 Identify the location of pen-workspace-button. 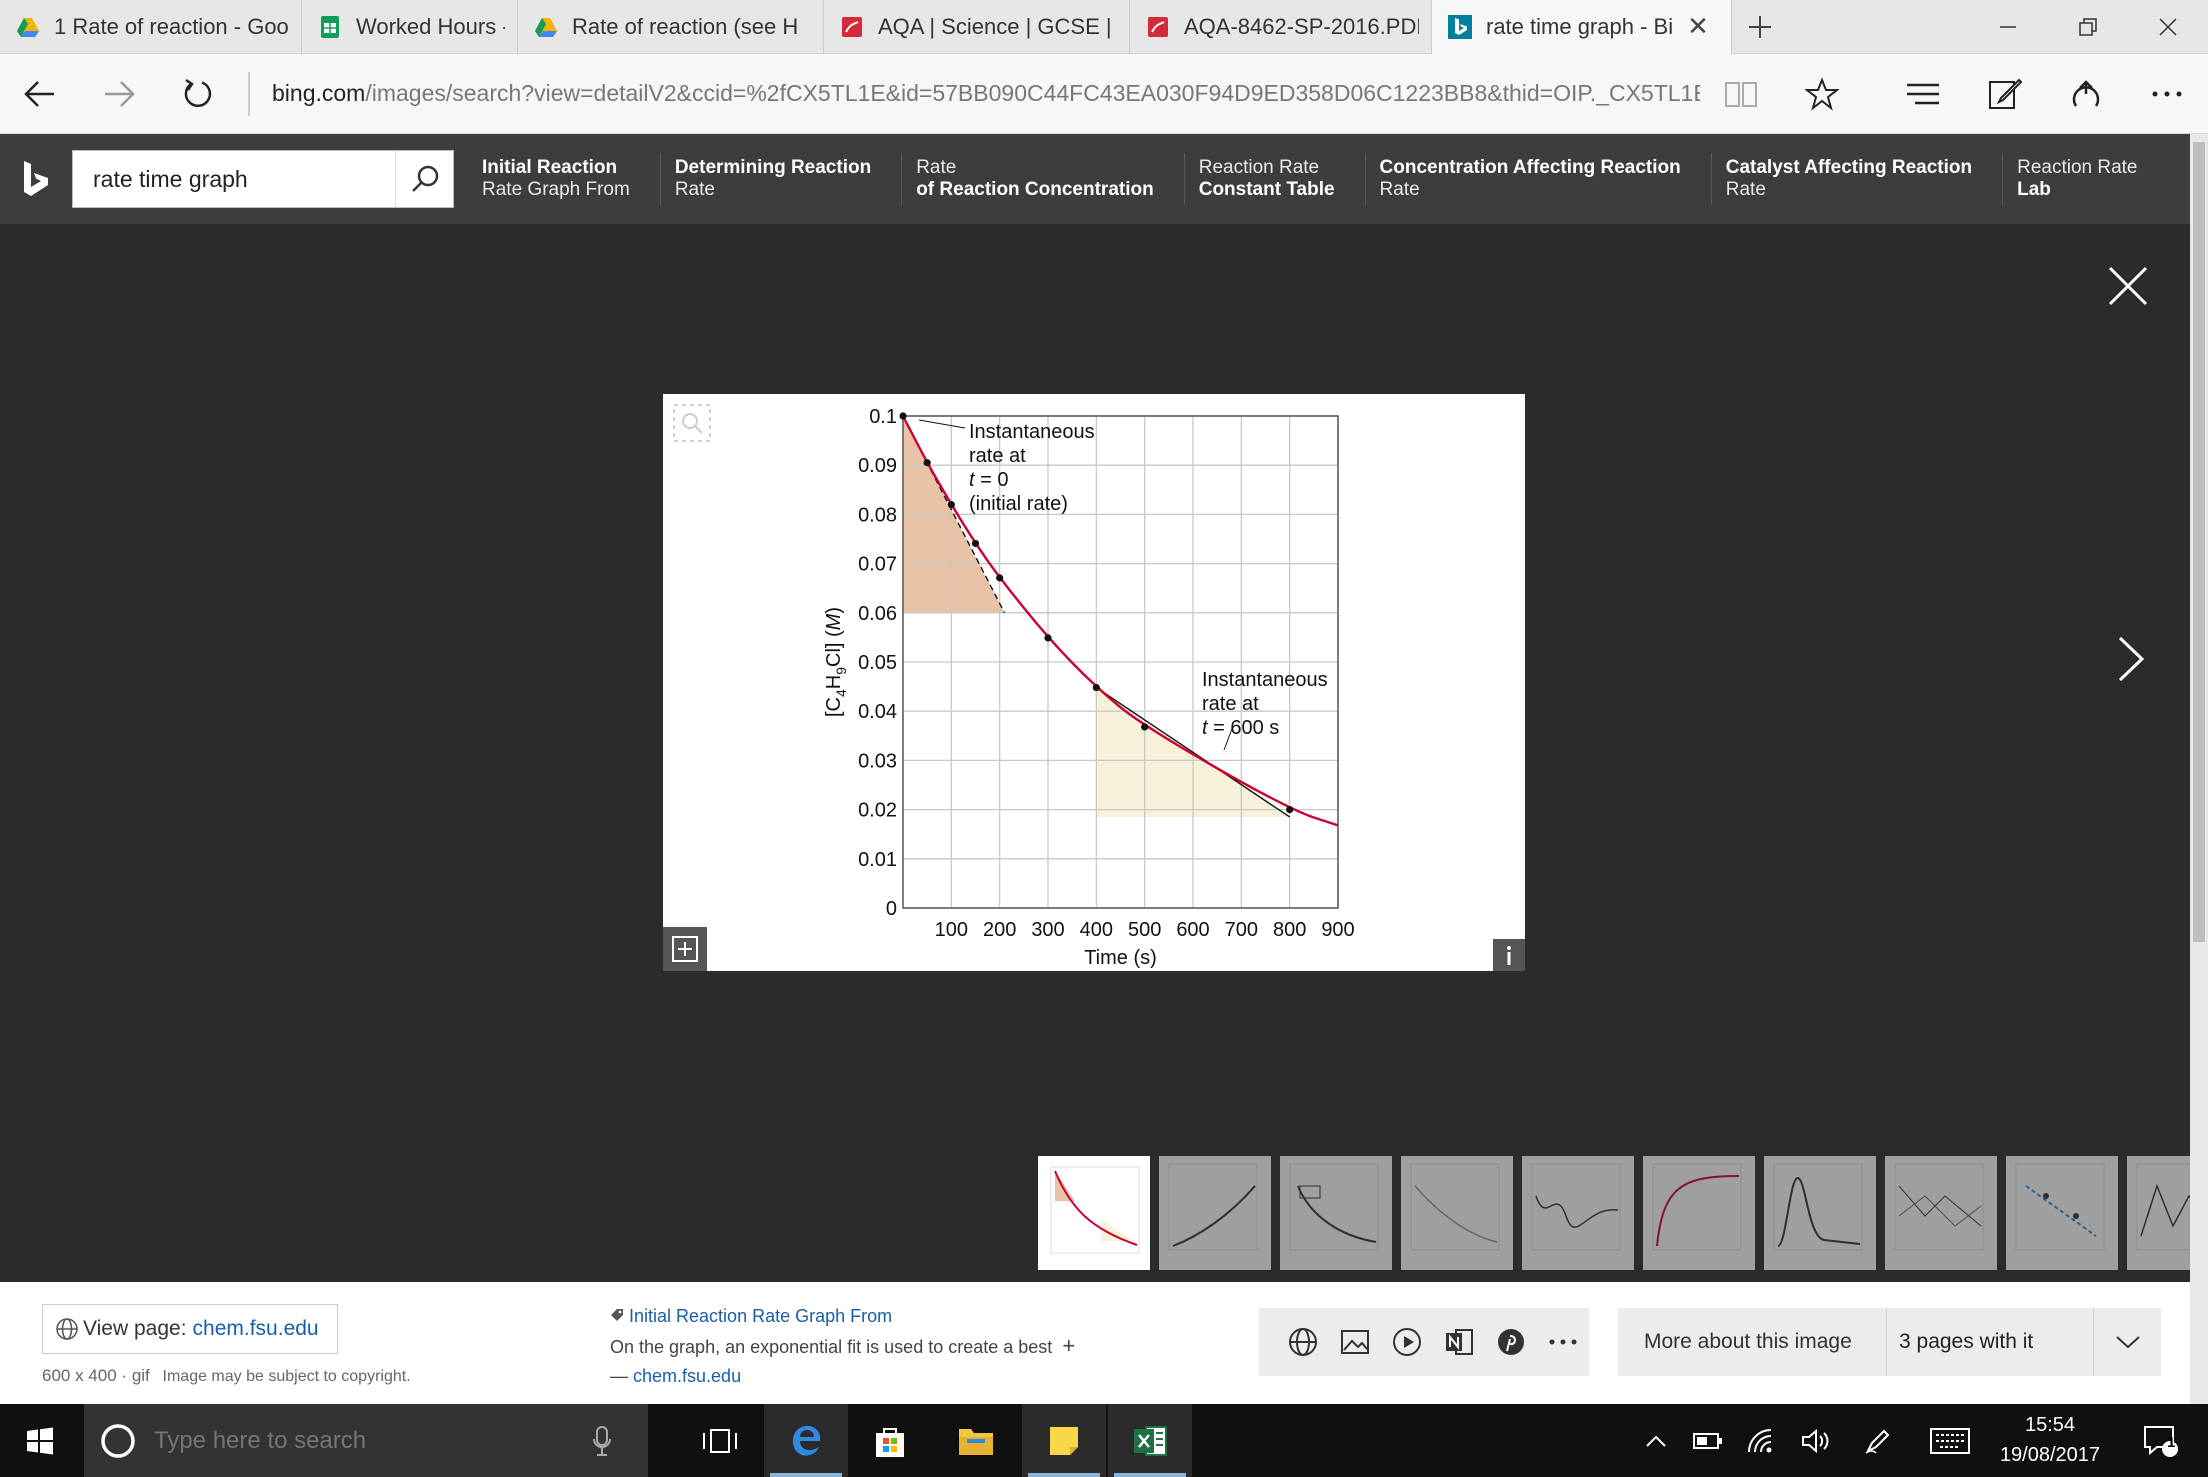
(1878, 1440).